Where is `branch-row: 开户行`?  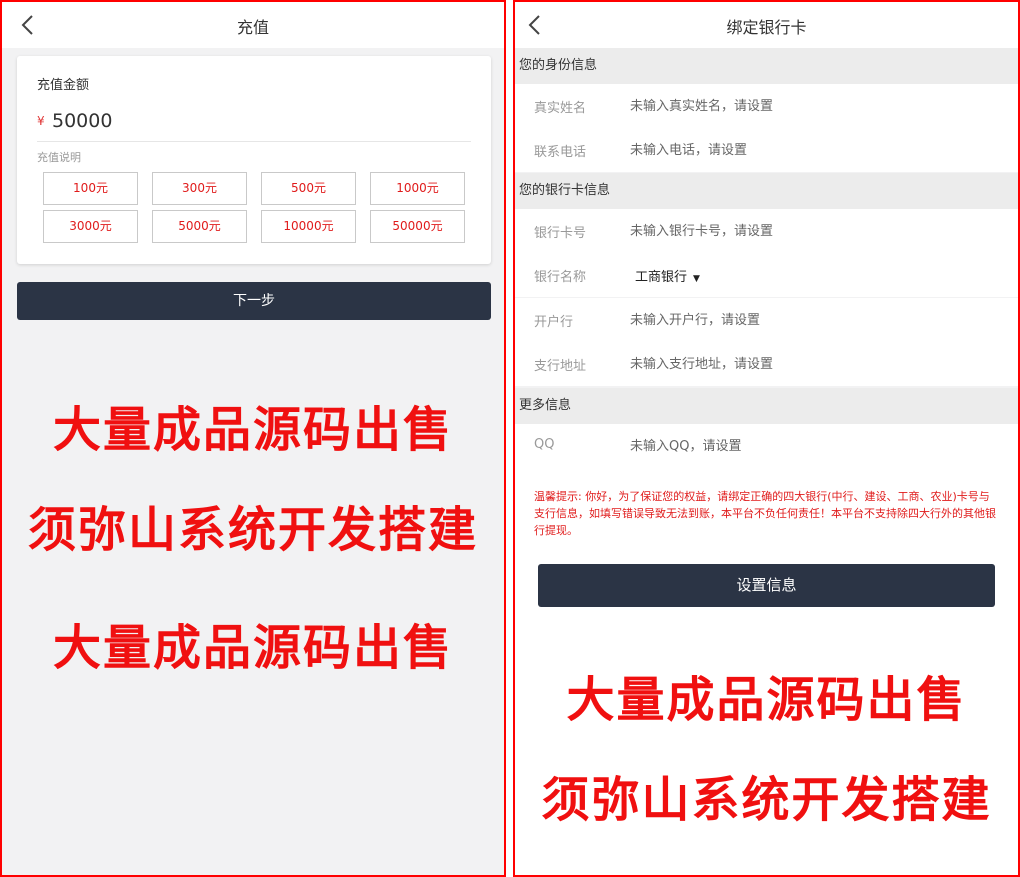 branch-row: 开户行 is located at coordinates (766, 320).